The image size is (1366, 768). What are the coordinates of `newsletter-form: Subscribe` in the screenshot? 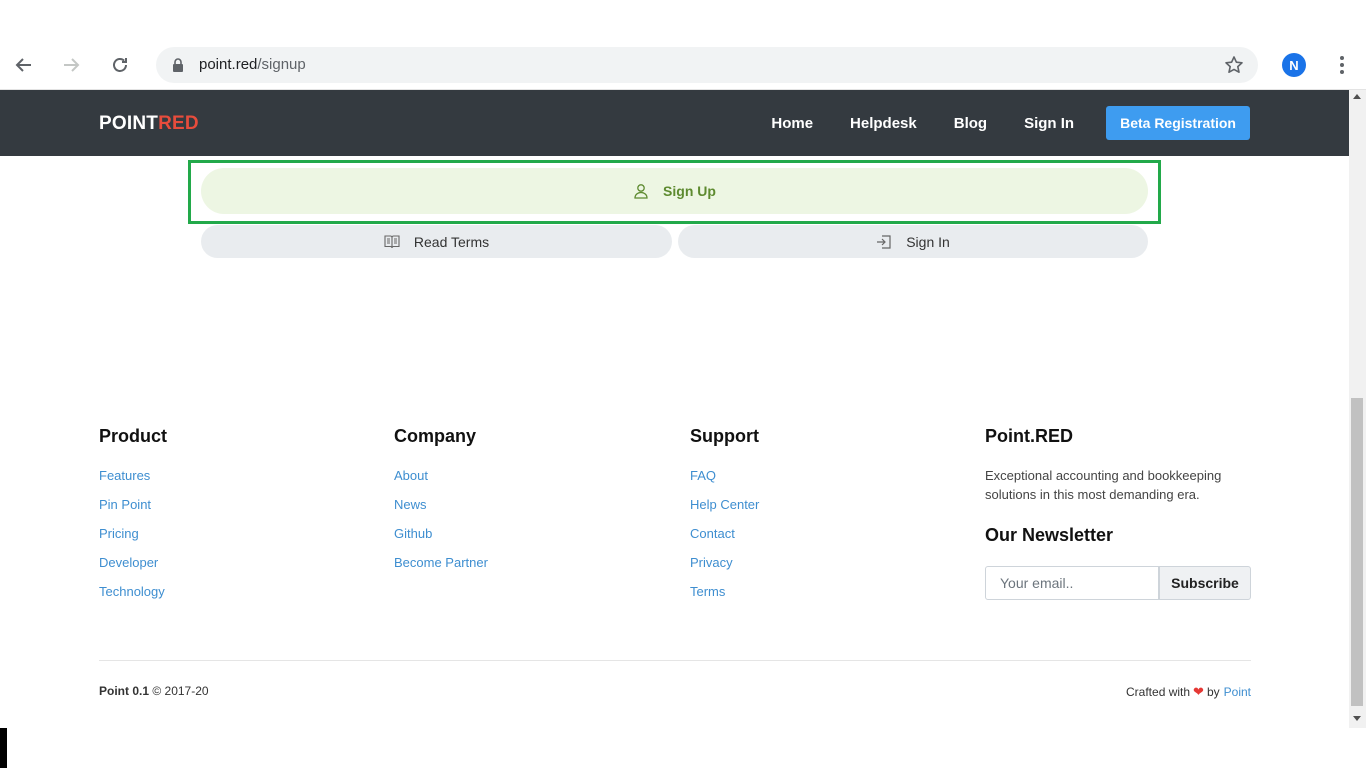 It's located at (1118, 583).